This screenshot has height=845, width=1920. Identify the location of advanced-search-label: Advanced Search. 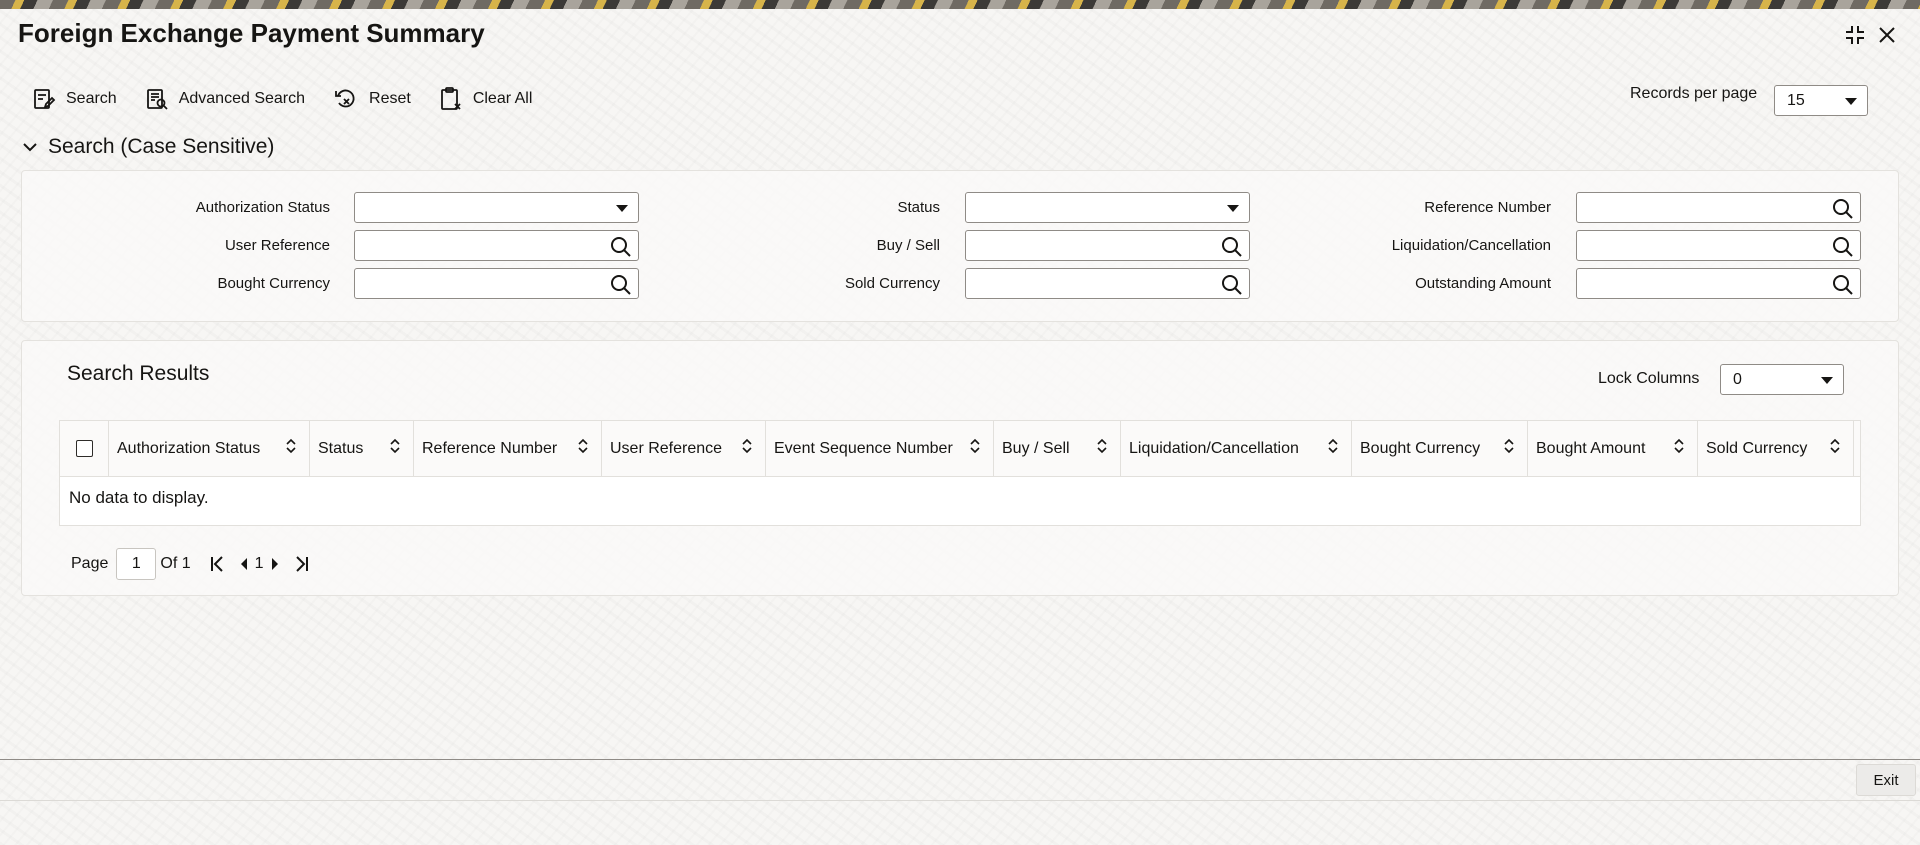
(242, 98).